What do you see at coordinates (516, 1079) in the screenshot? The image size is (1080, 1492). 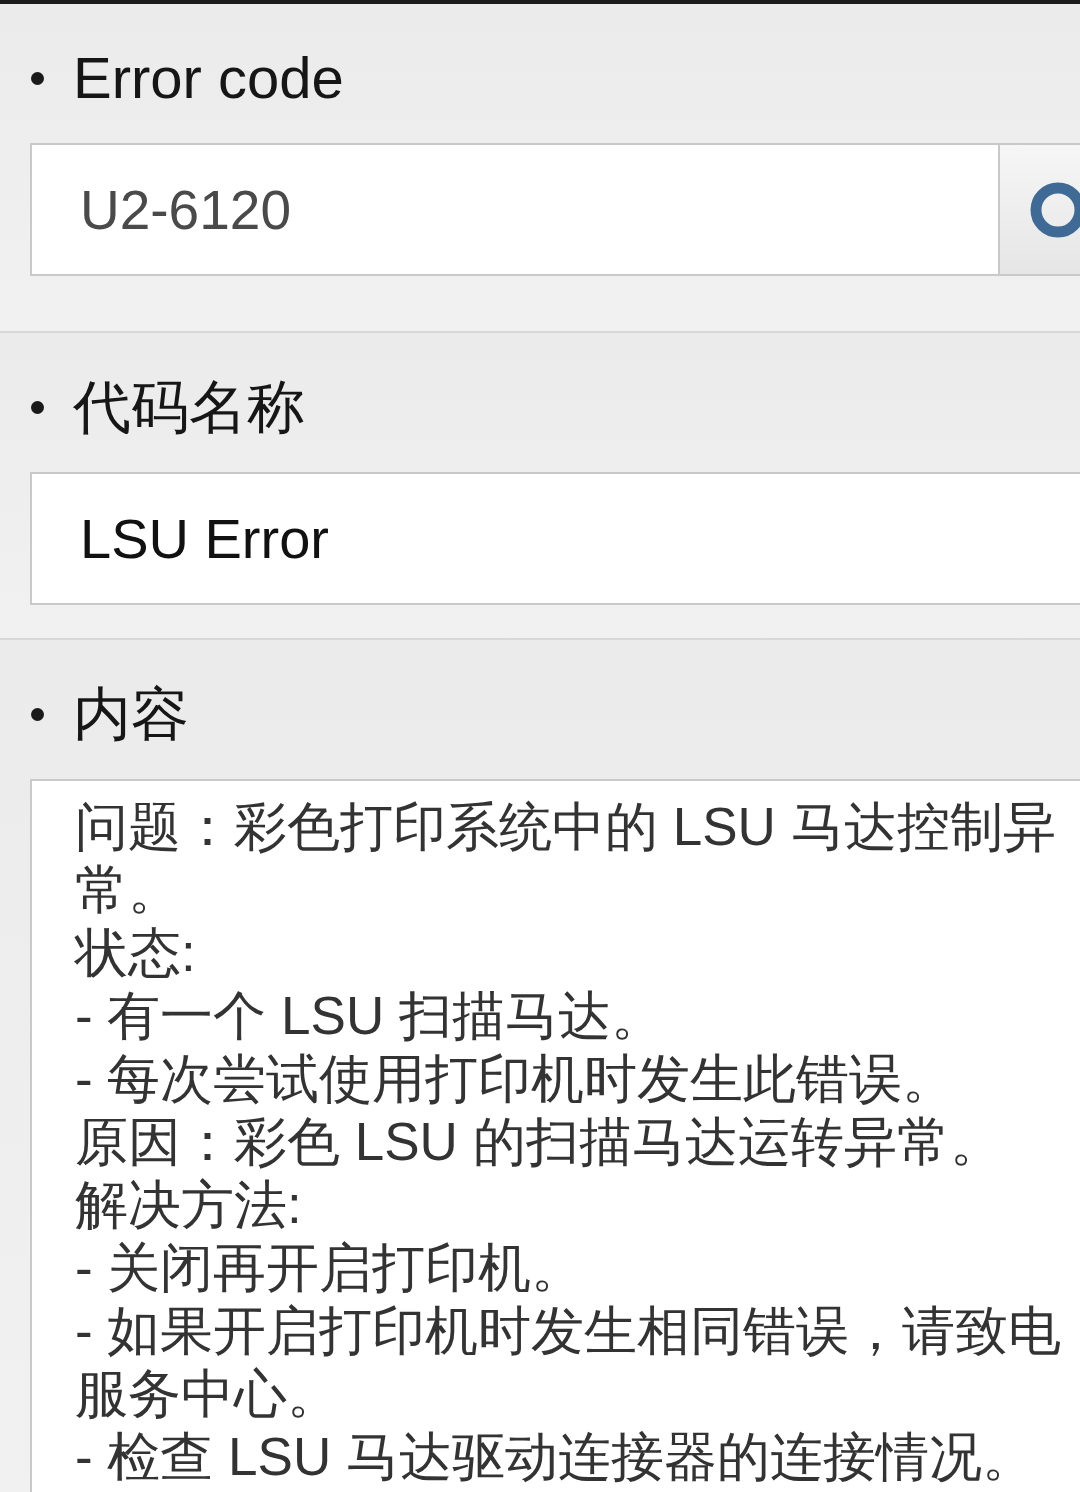 I see `text-line: - 每次尝试使用打印机时发生此错误。` at bounding box center [516, 1079].